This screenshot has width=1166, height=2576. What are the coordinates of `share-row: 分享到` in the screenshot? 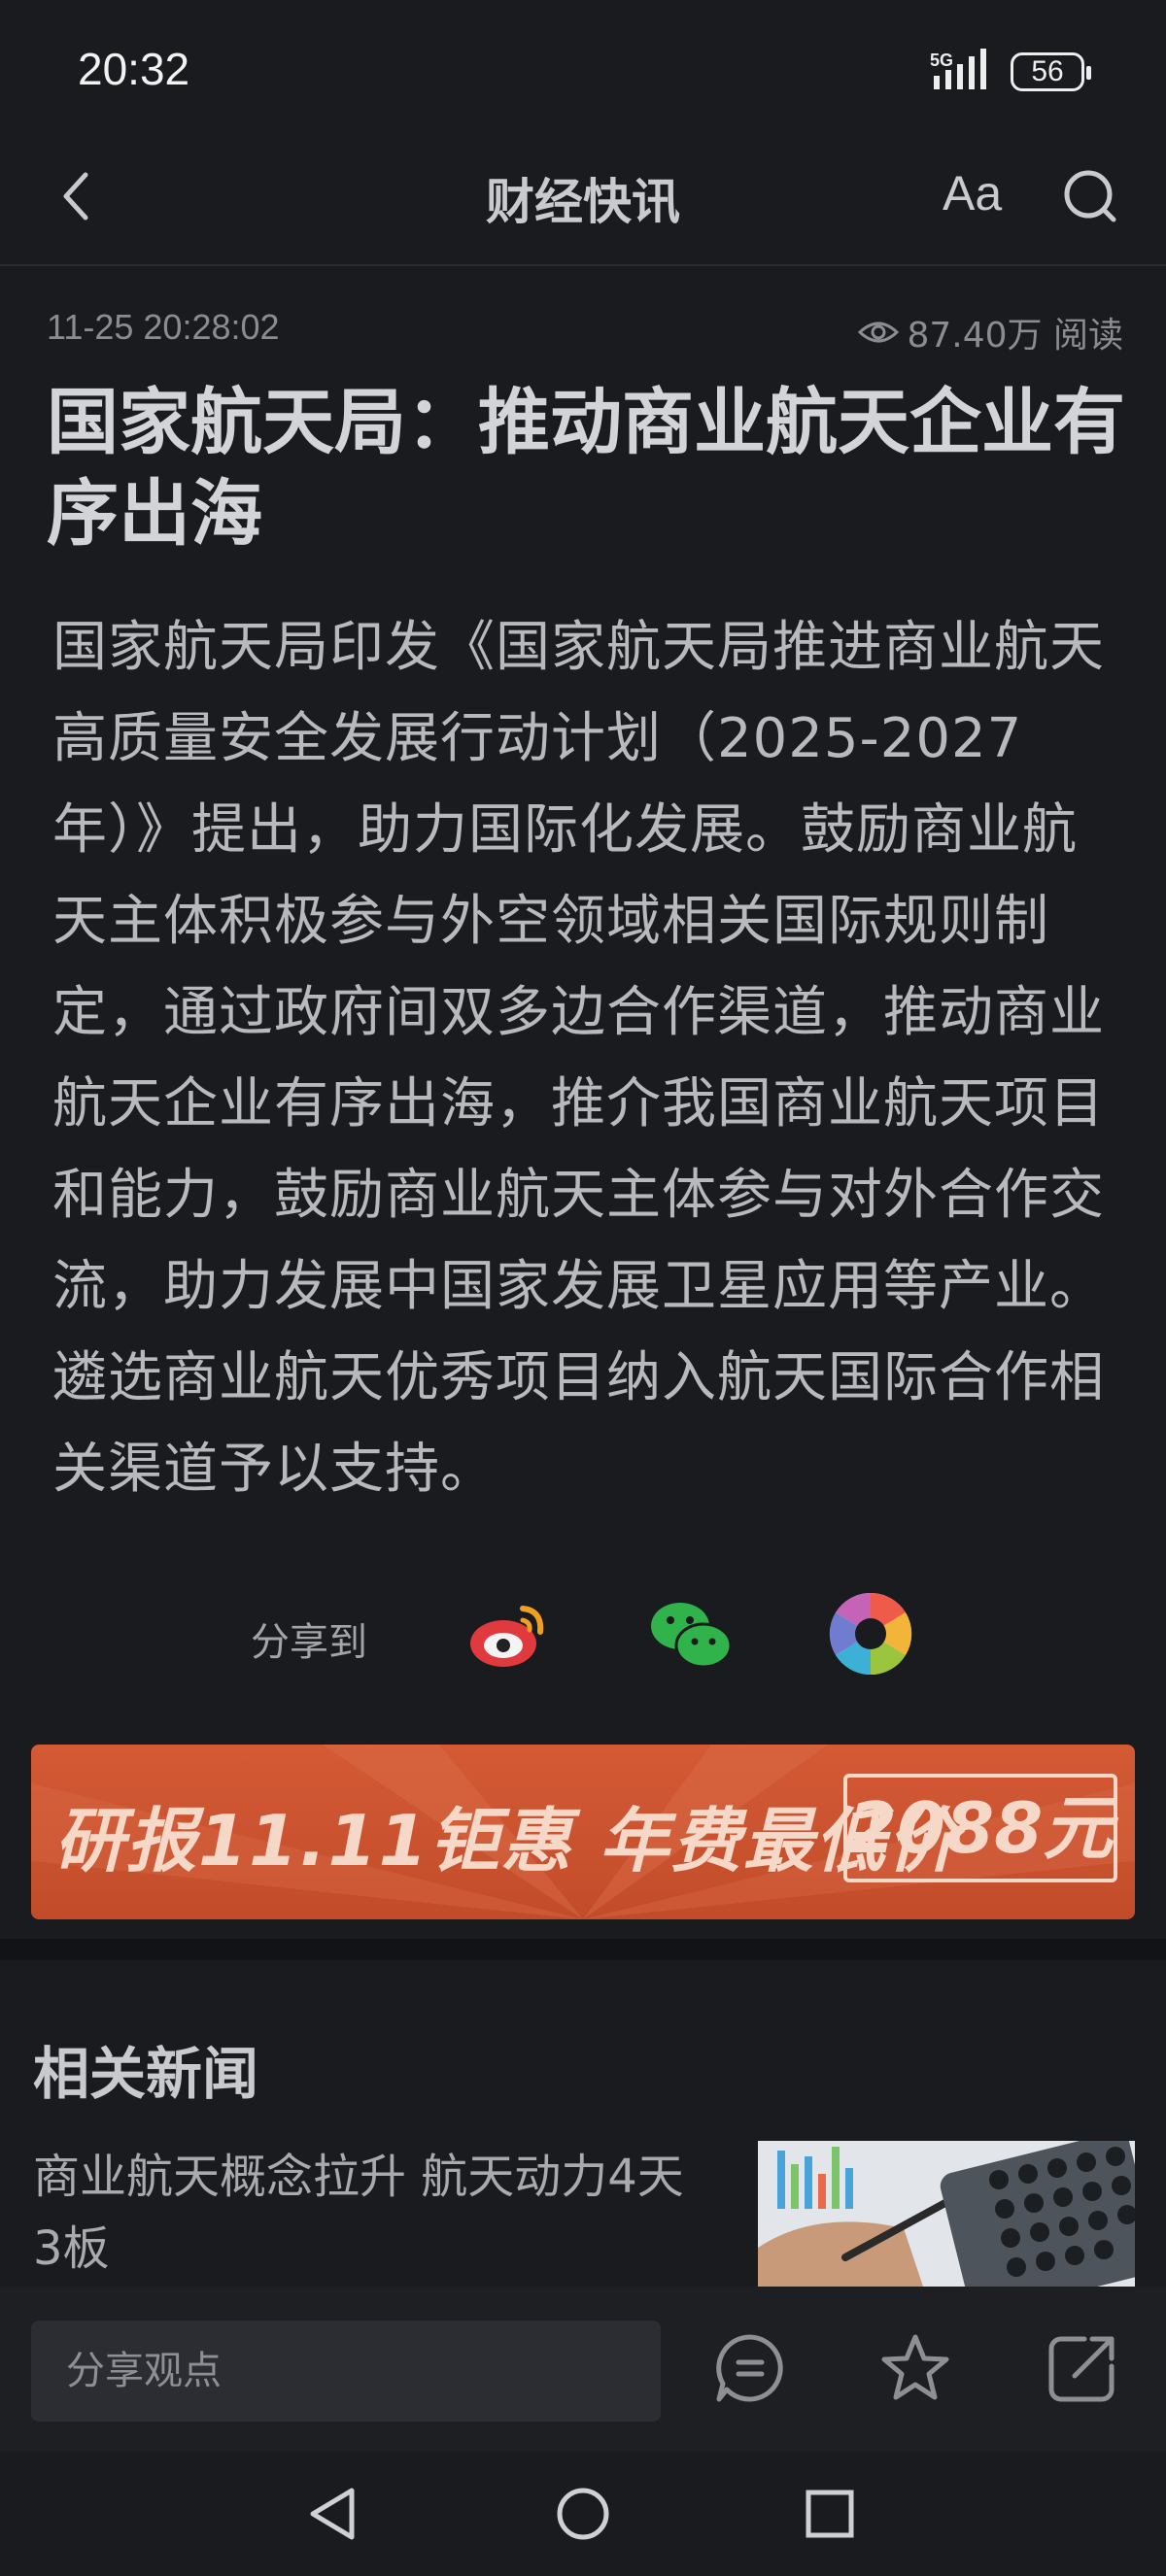 It's located at (583, 1635).